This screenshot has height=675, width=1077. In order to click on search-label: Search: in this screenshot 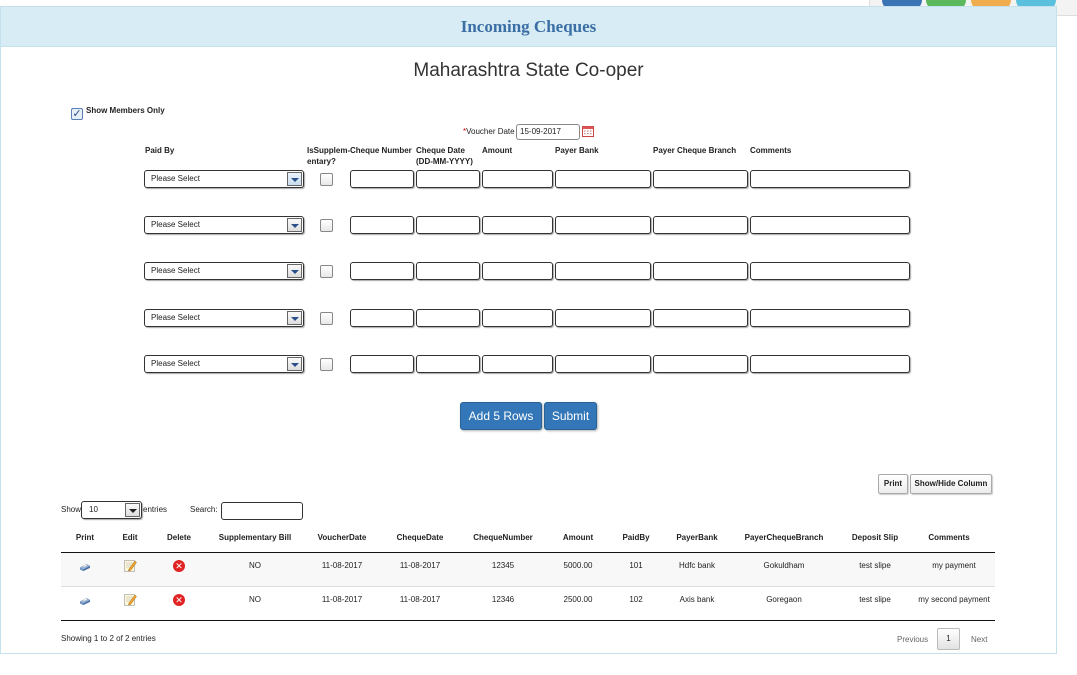, I will do `click(204, 509)`.